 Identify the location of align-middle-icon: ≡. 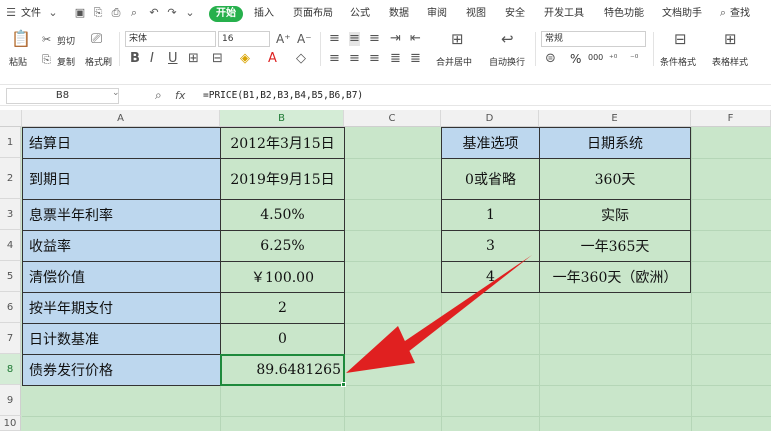
(354, 39).